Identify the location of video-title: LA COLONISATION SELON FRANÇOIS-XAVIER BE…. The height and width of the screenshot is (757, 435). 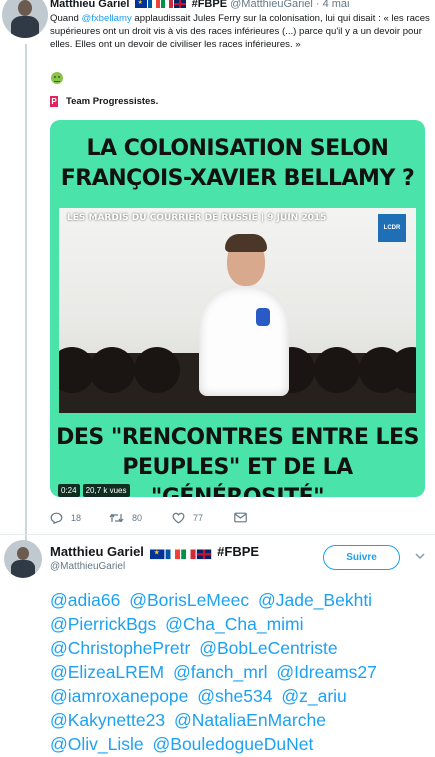
(237, 164).